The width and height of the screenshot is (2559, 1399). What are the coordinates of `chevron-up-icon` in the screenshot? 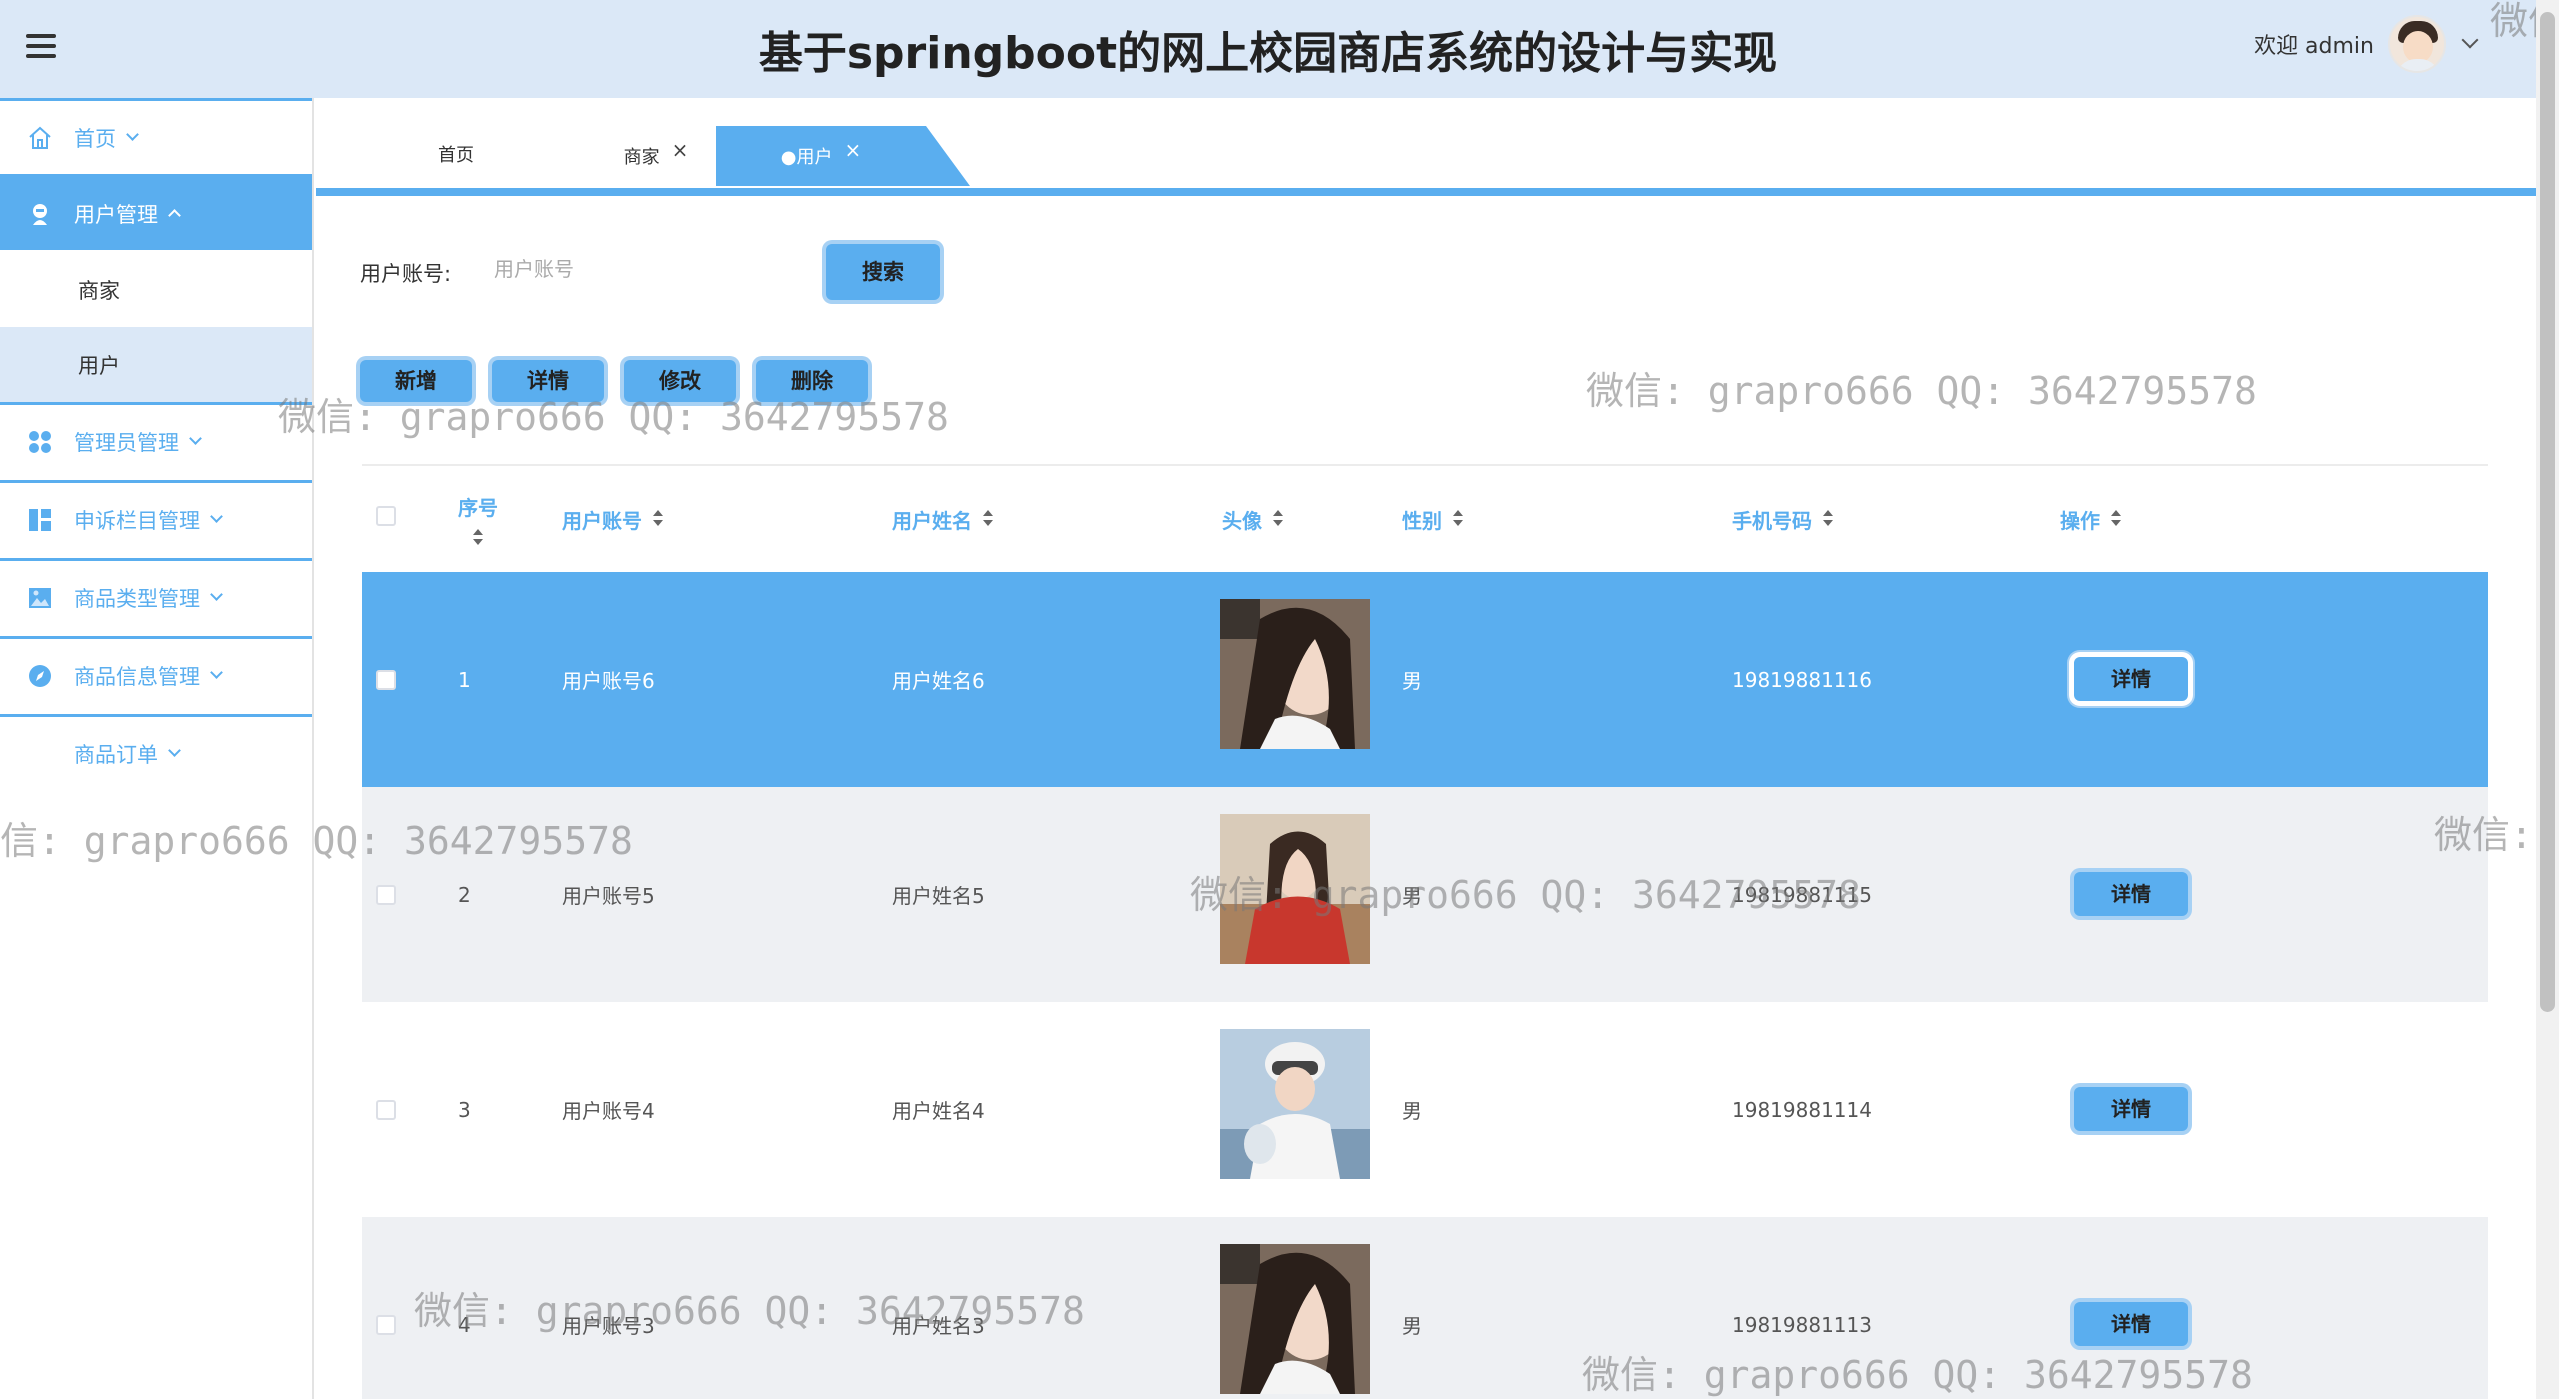 It's located at (174, 215).